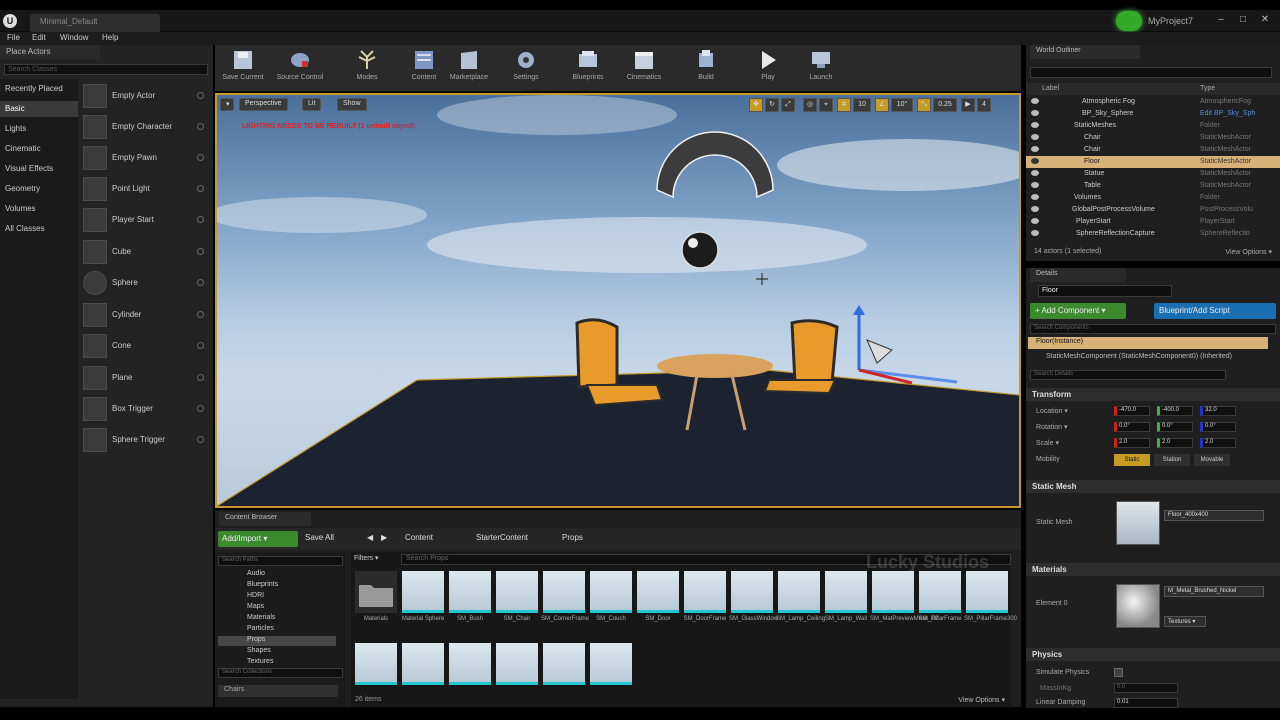  What do you see at coordinates (1153, 329) in the screenshot?
I see `search-components-input: Search Components` at bounding box center [1153, 329].